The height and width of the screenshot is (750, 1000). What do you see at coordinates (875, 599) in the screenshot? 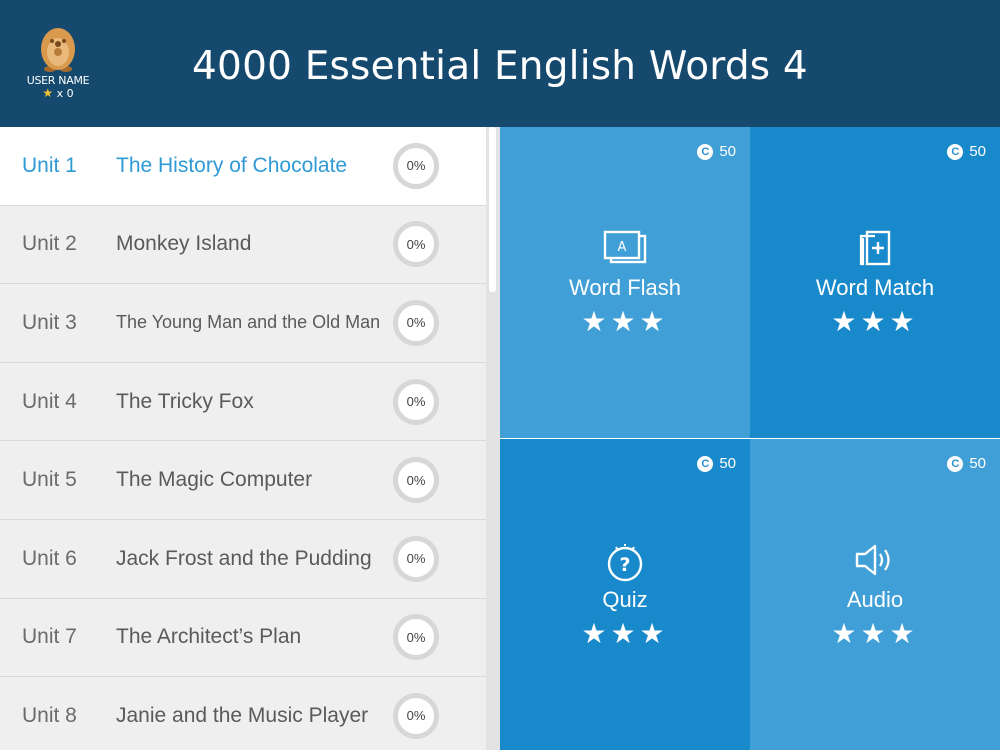
I see `tile-label: Audio` at bounding box center [875, 599].